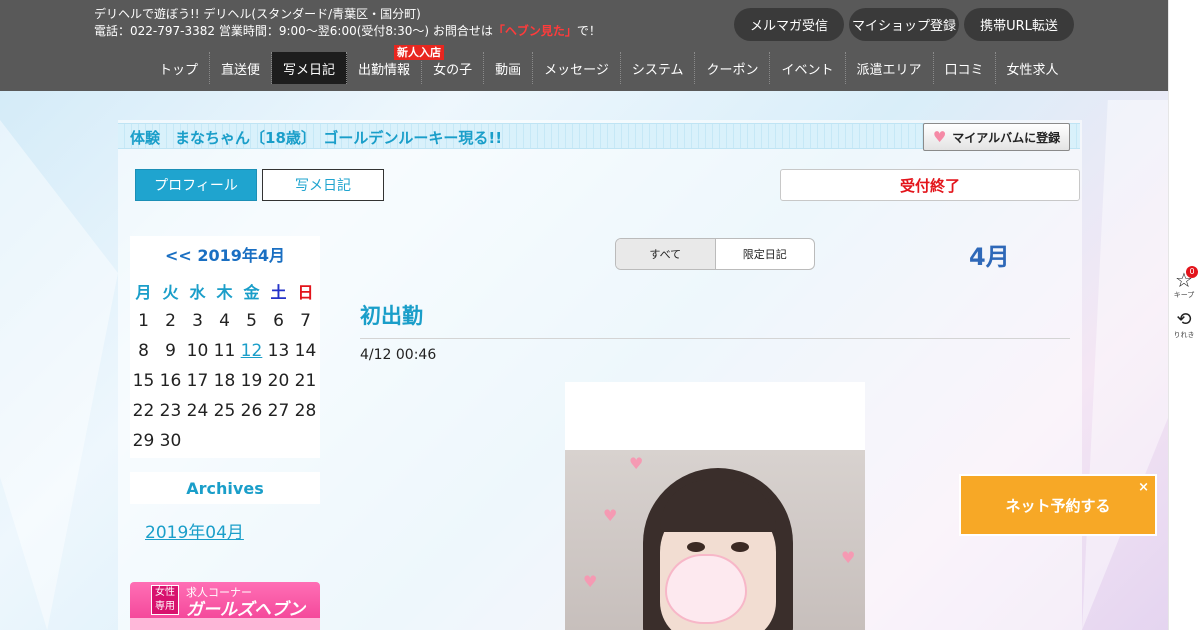 This screenshot has width=1200, height=630. I want to click on my-album-register-button: ♥ マイアルバムに登録, so click(996, 137).